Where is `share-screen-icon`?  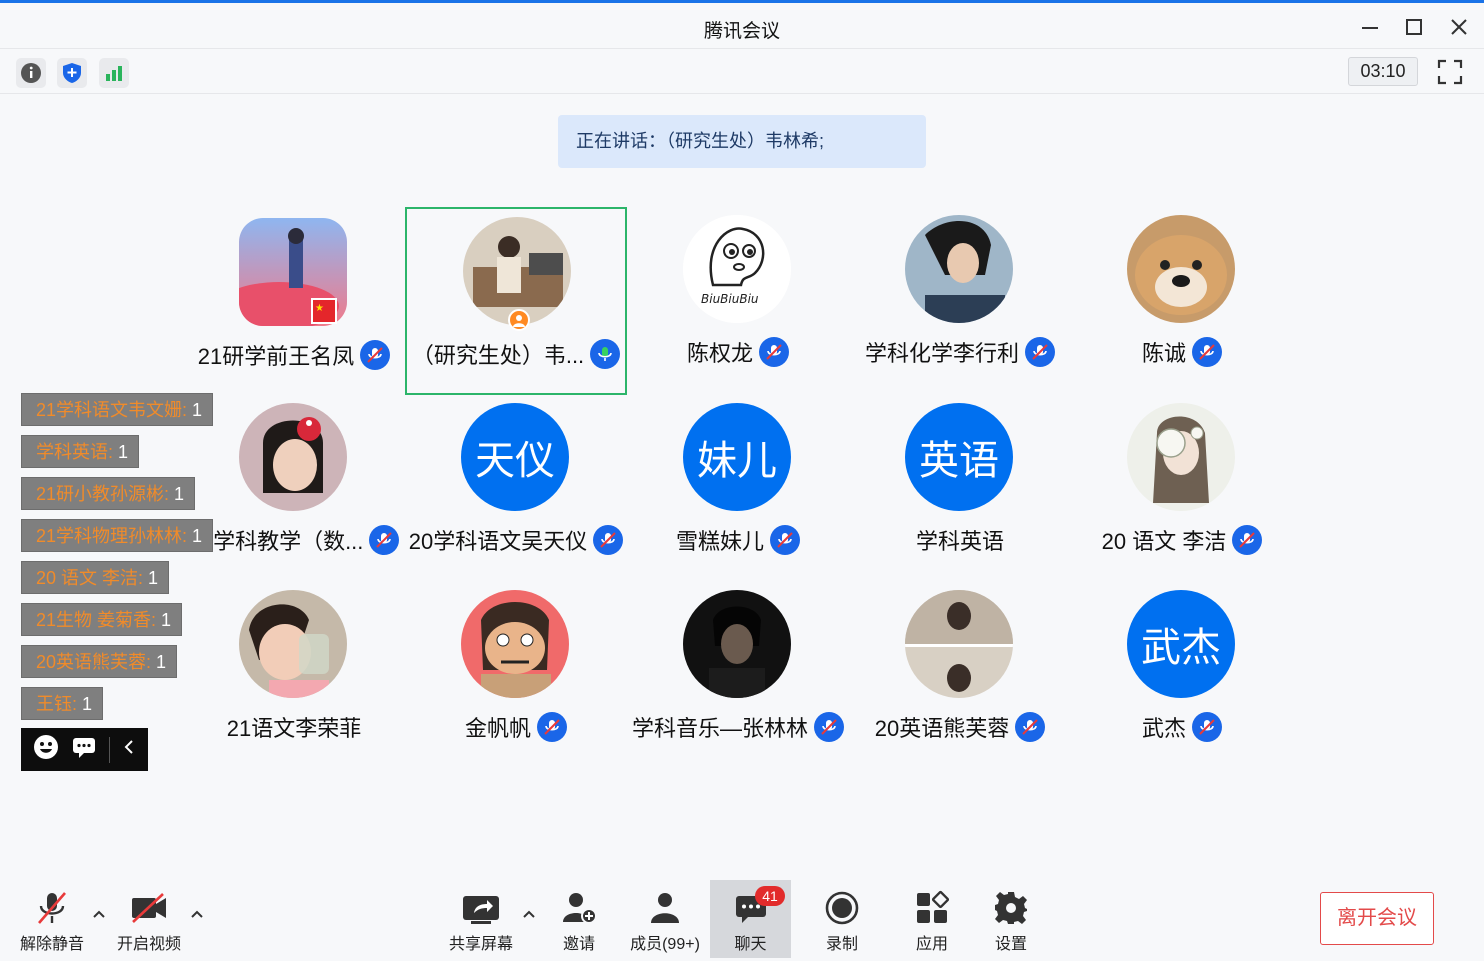
share-screen-icon is located at coordinates (481, 910).